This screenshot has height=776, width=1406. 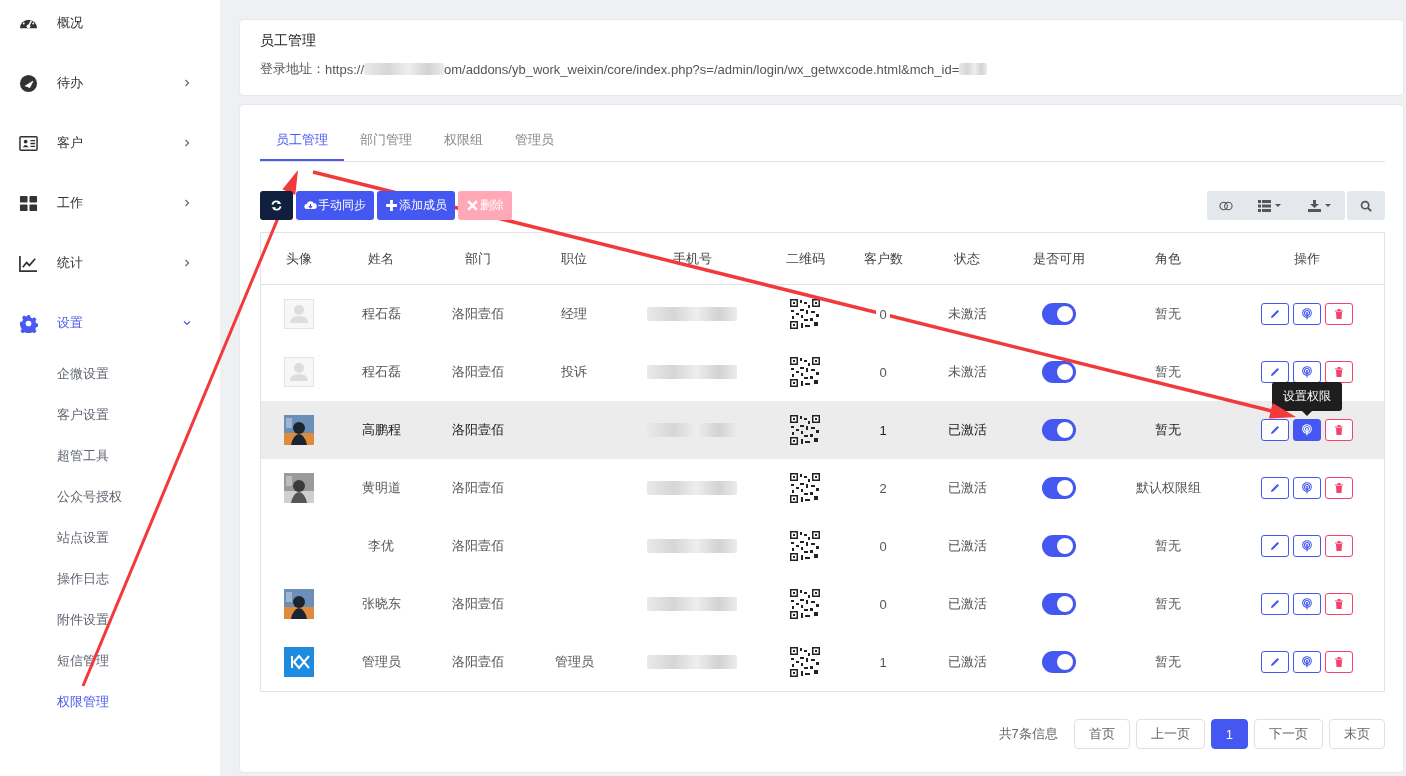 What do you see at coordinates (472, 205) in the screenshot?
I see `close-icon` at bounding box center [472, 205].